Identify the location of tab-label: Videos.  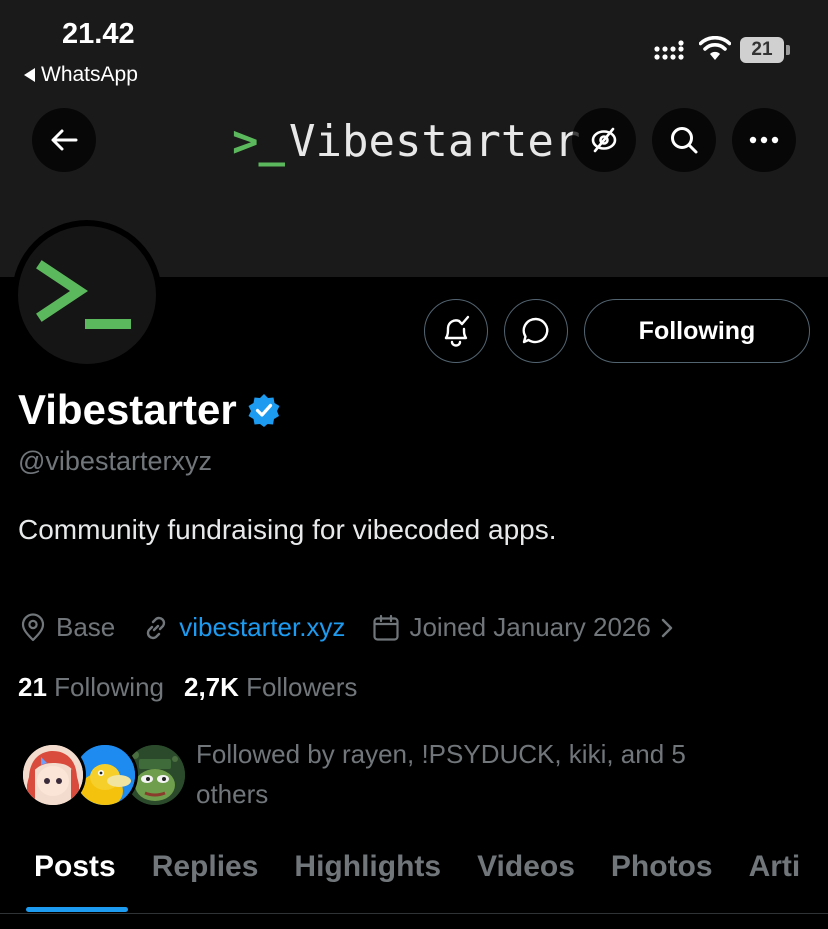
(526, 866).